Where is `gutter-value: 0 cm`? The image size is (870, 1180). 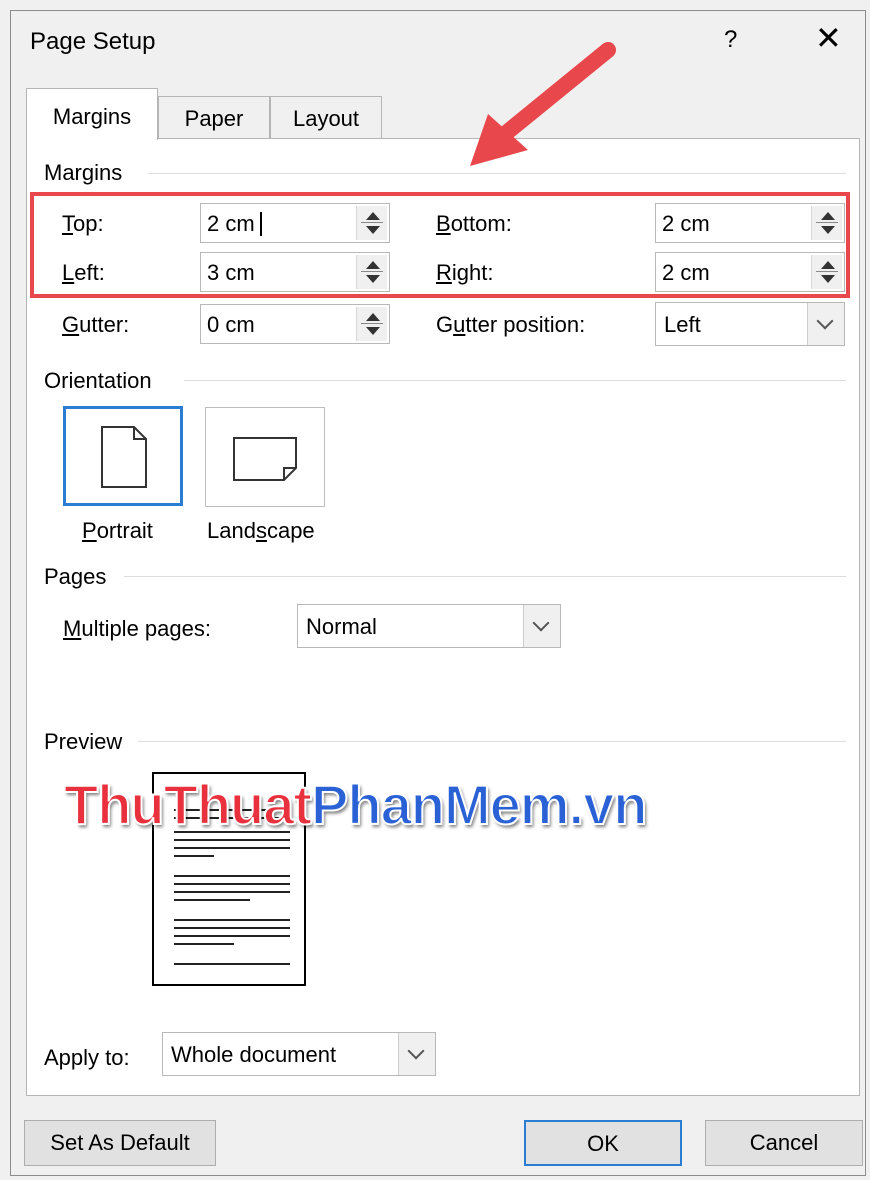
gutter-value: 0 cm is located at coordinates (231, 325).